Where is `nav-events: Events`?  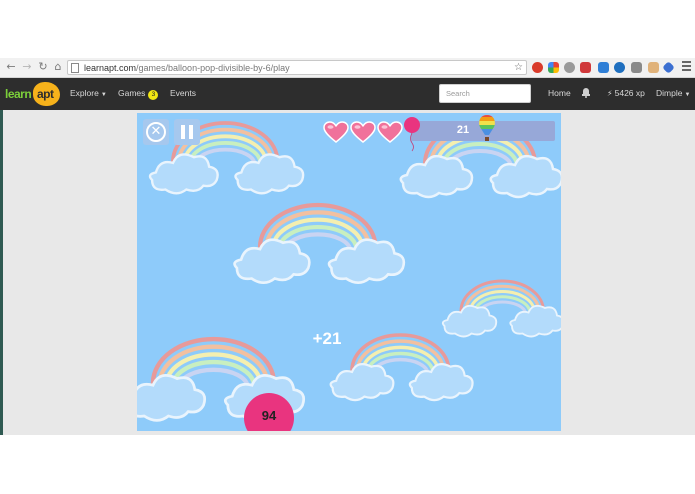
nav-events: Events is located at coordinates (183, 93).